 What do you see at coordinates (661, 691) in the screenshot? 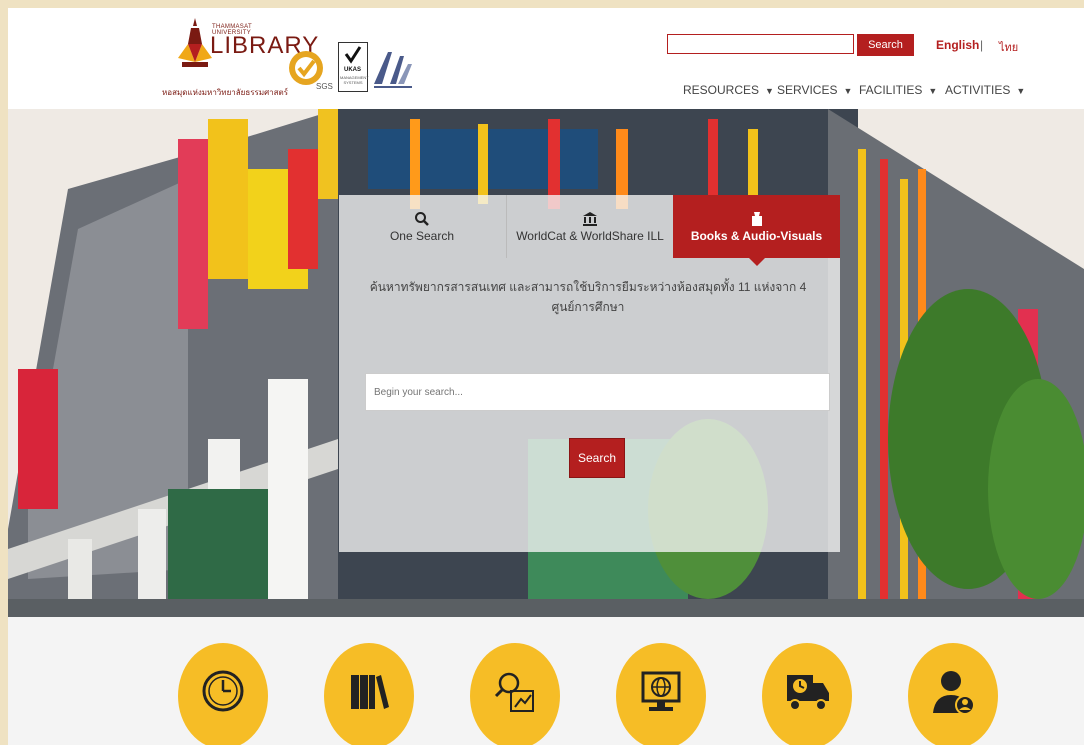
I see `e-resources-icon` at bounding box center [661, 691].